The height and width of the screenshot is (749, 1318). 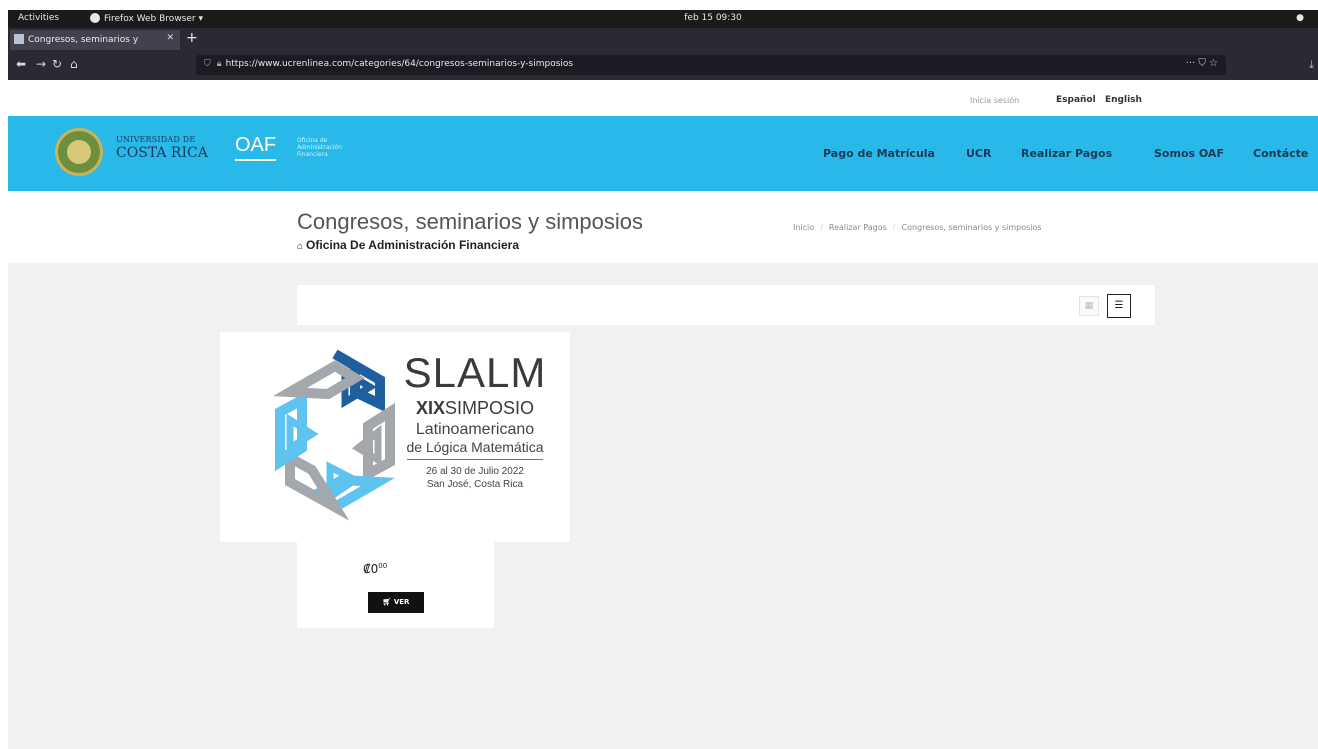 What do you see at coordinates (19, 39) in the screenshot?
I see `favicon-icon` at bounding box center [19, 39].